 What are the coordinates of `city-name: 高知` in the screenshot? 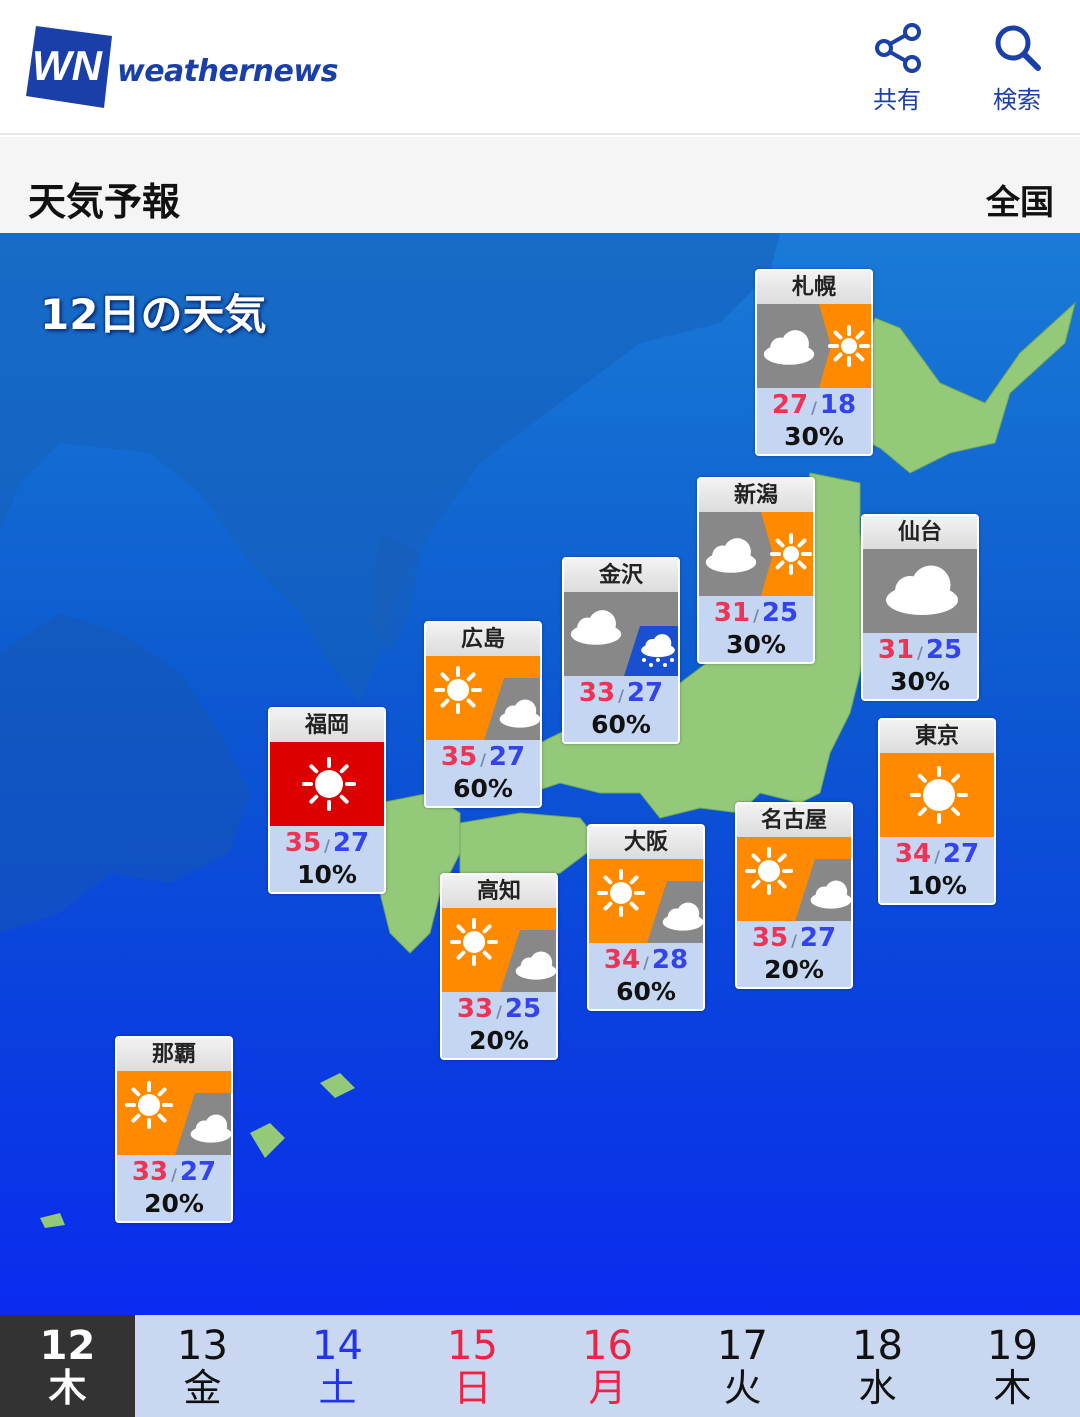 It's located at (499, 891).